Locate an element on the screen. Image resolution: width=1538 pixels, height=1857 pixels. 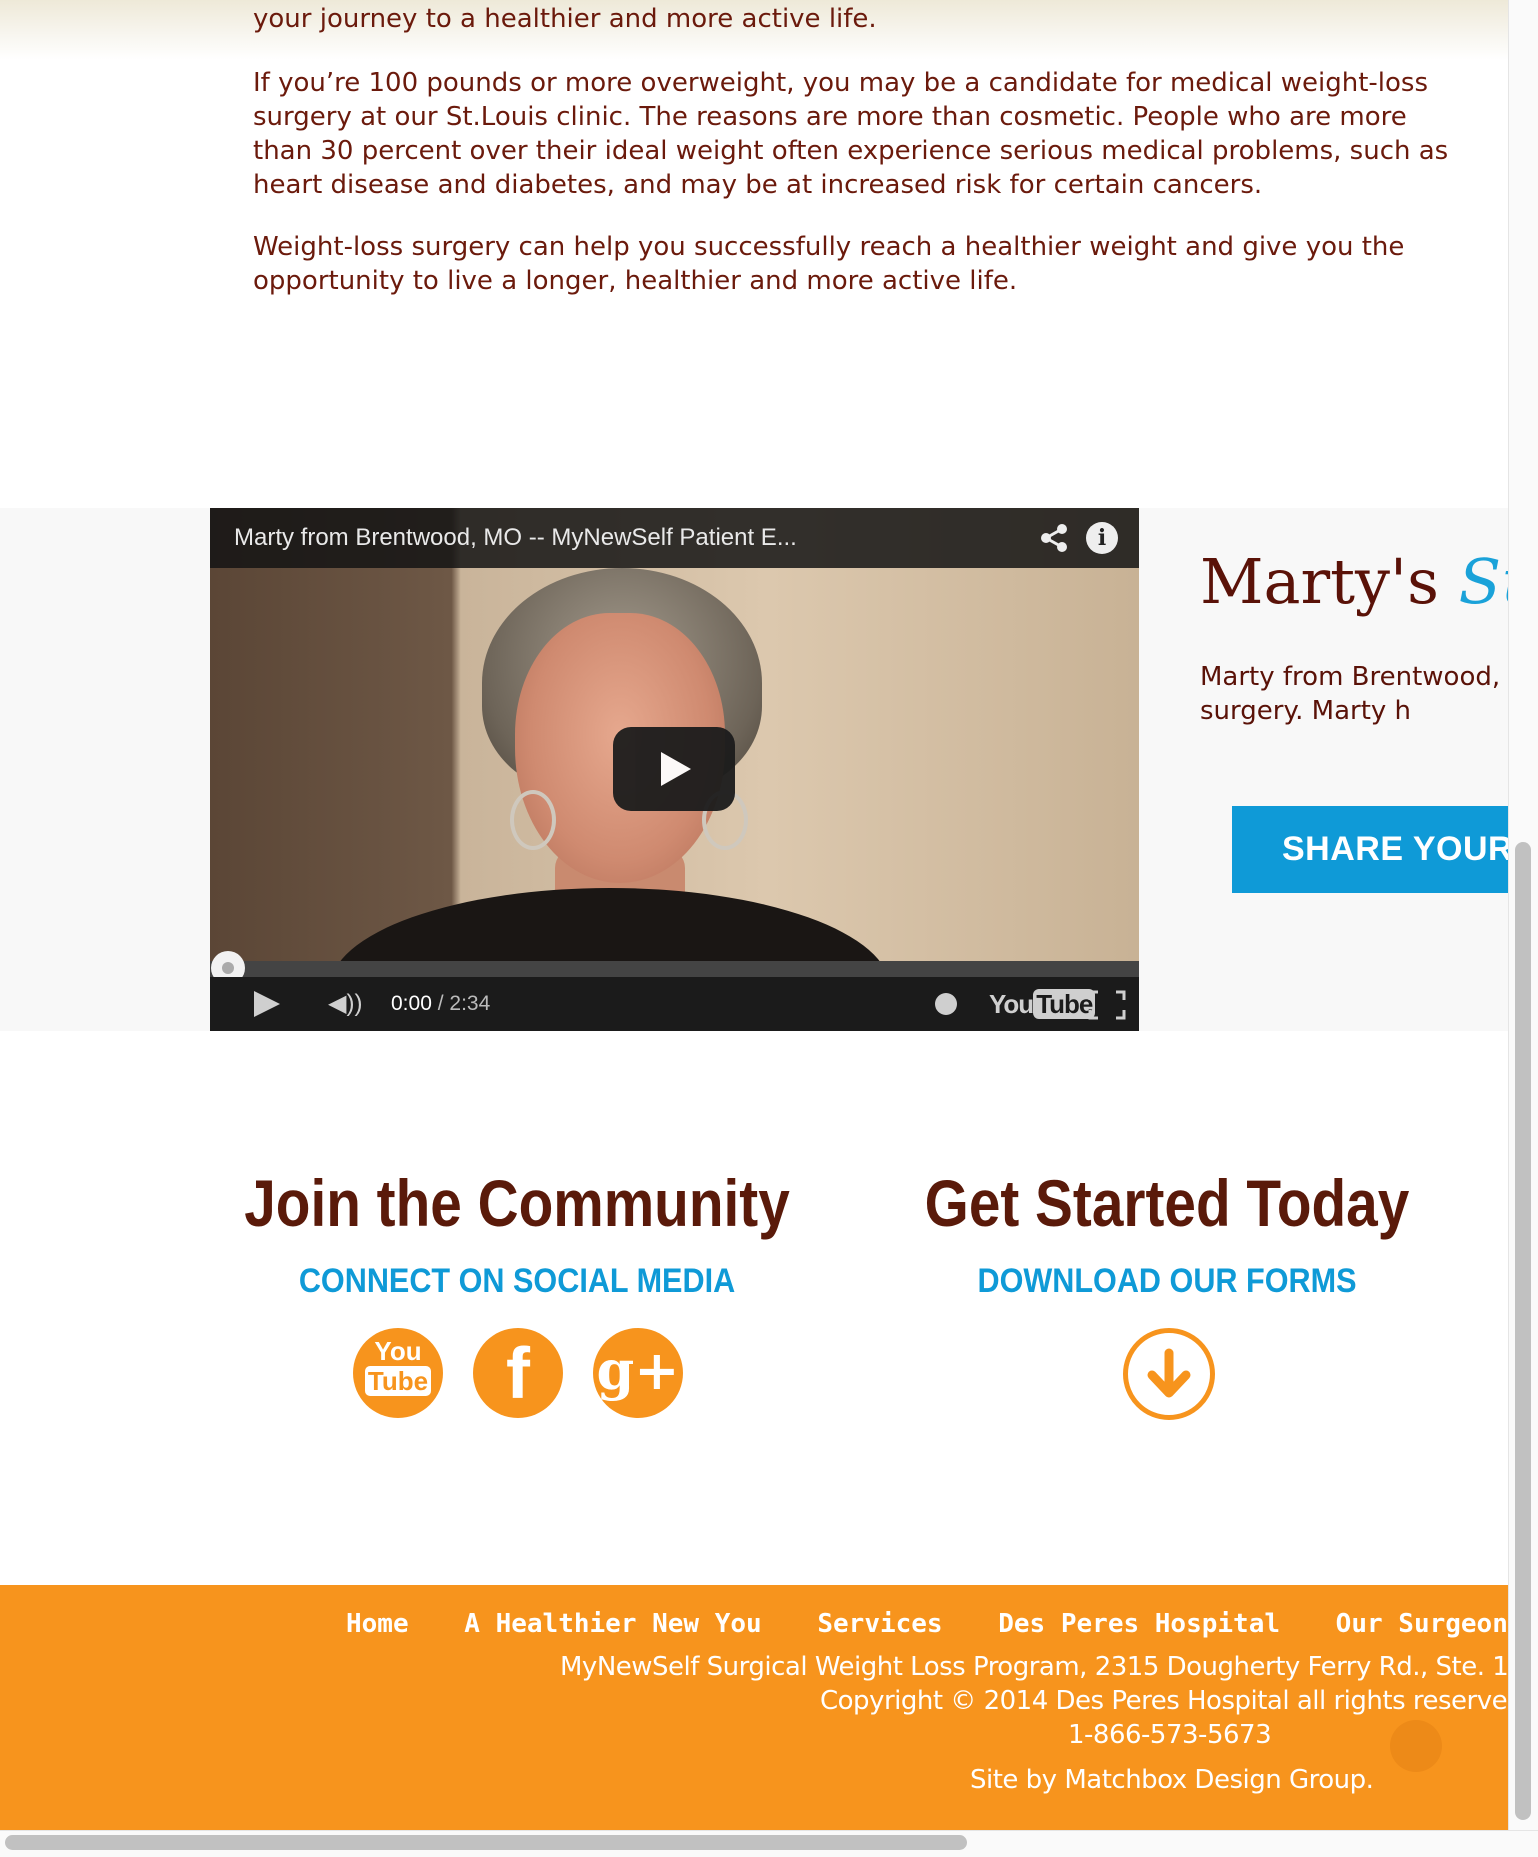
footer-credit: Site by Matchbox Design Group. is located at coordinates (1172, 1780).